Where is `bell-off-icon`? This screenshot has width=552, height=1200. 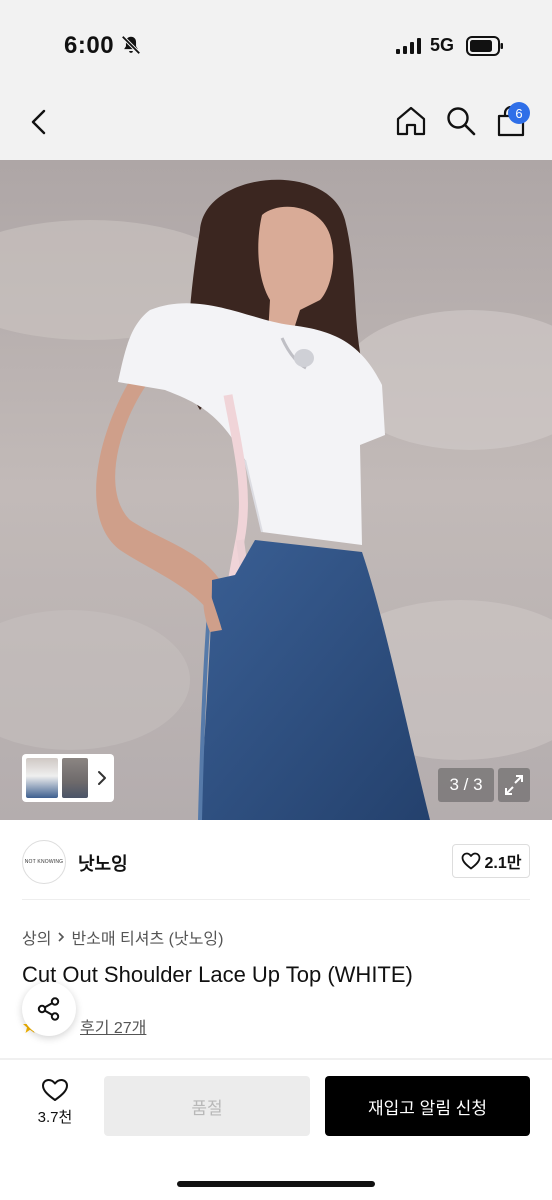 bell-off-icon is located at coordinates (131, 45).